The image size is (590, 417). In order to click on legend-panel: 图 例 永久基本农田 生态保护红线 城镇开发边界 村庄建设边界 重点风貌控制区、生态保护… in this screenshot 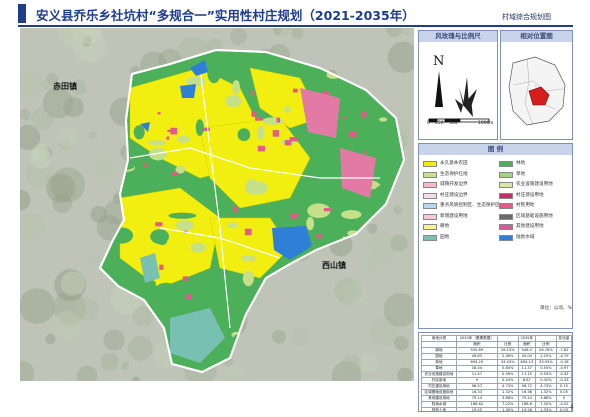, I will do `click(495, 236)`.